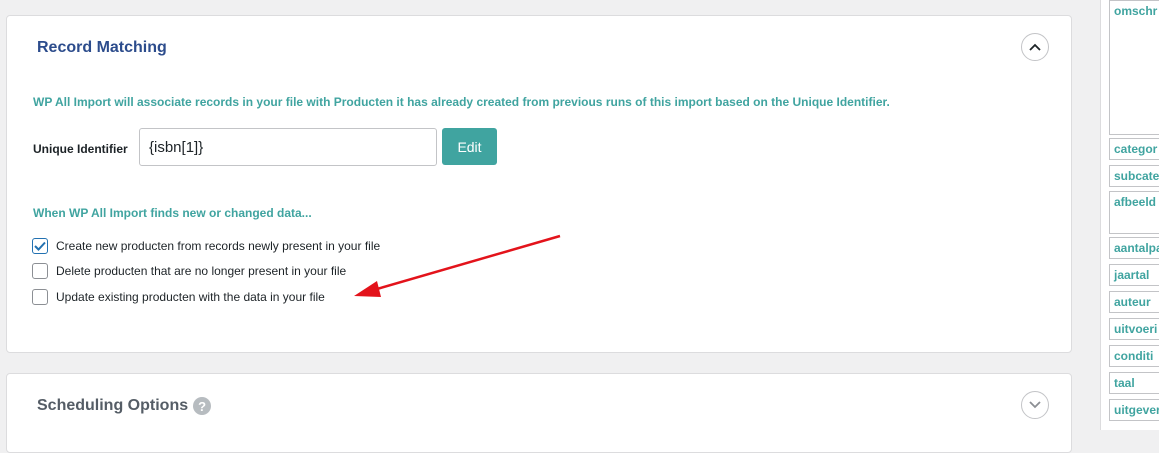  What do you see at coordinates (1134, 176) in the screenshot?
I see `field-item: subcate` at bounding box center [1134, 176].